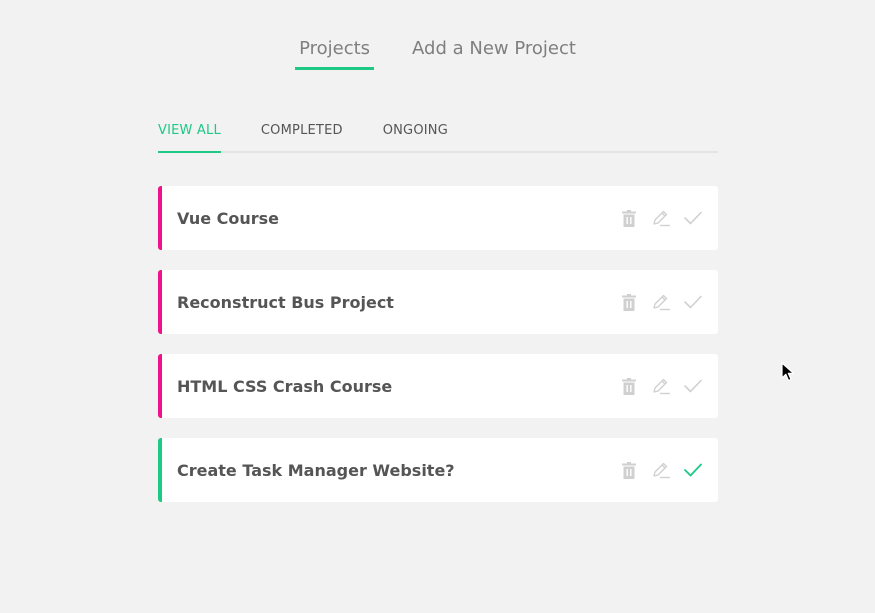 This screenshot has width=875, height=613. Describe the element at coordinates (285, 302) in the screenshot. I see `project-title: Reconstruct Bus Project` at that location.